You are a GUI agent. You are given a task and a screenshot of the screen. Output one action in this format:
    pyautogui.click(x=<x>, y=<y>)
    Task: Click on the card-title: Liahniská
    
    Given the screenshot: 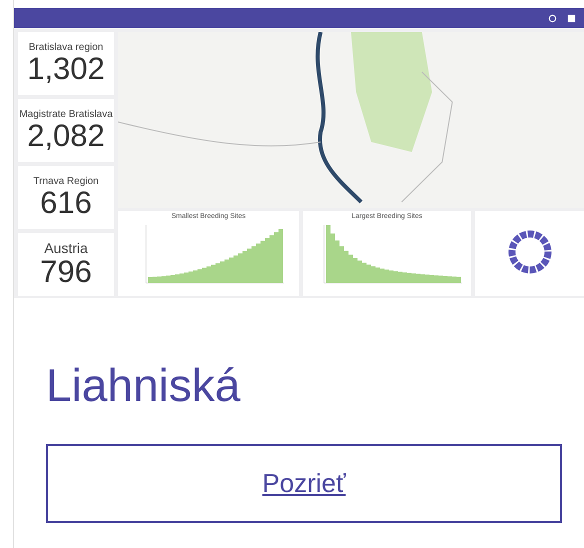 What is the action you would take?
    pyautogui.click(x=144, y=385)
    